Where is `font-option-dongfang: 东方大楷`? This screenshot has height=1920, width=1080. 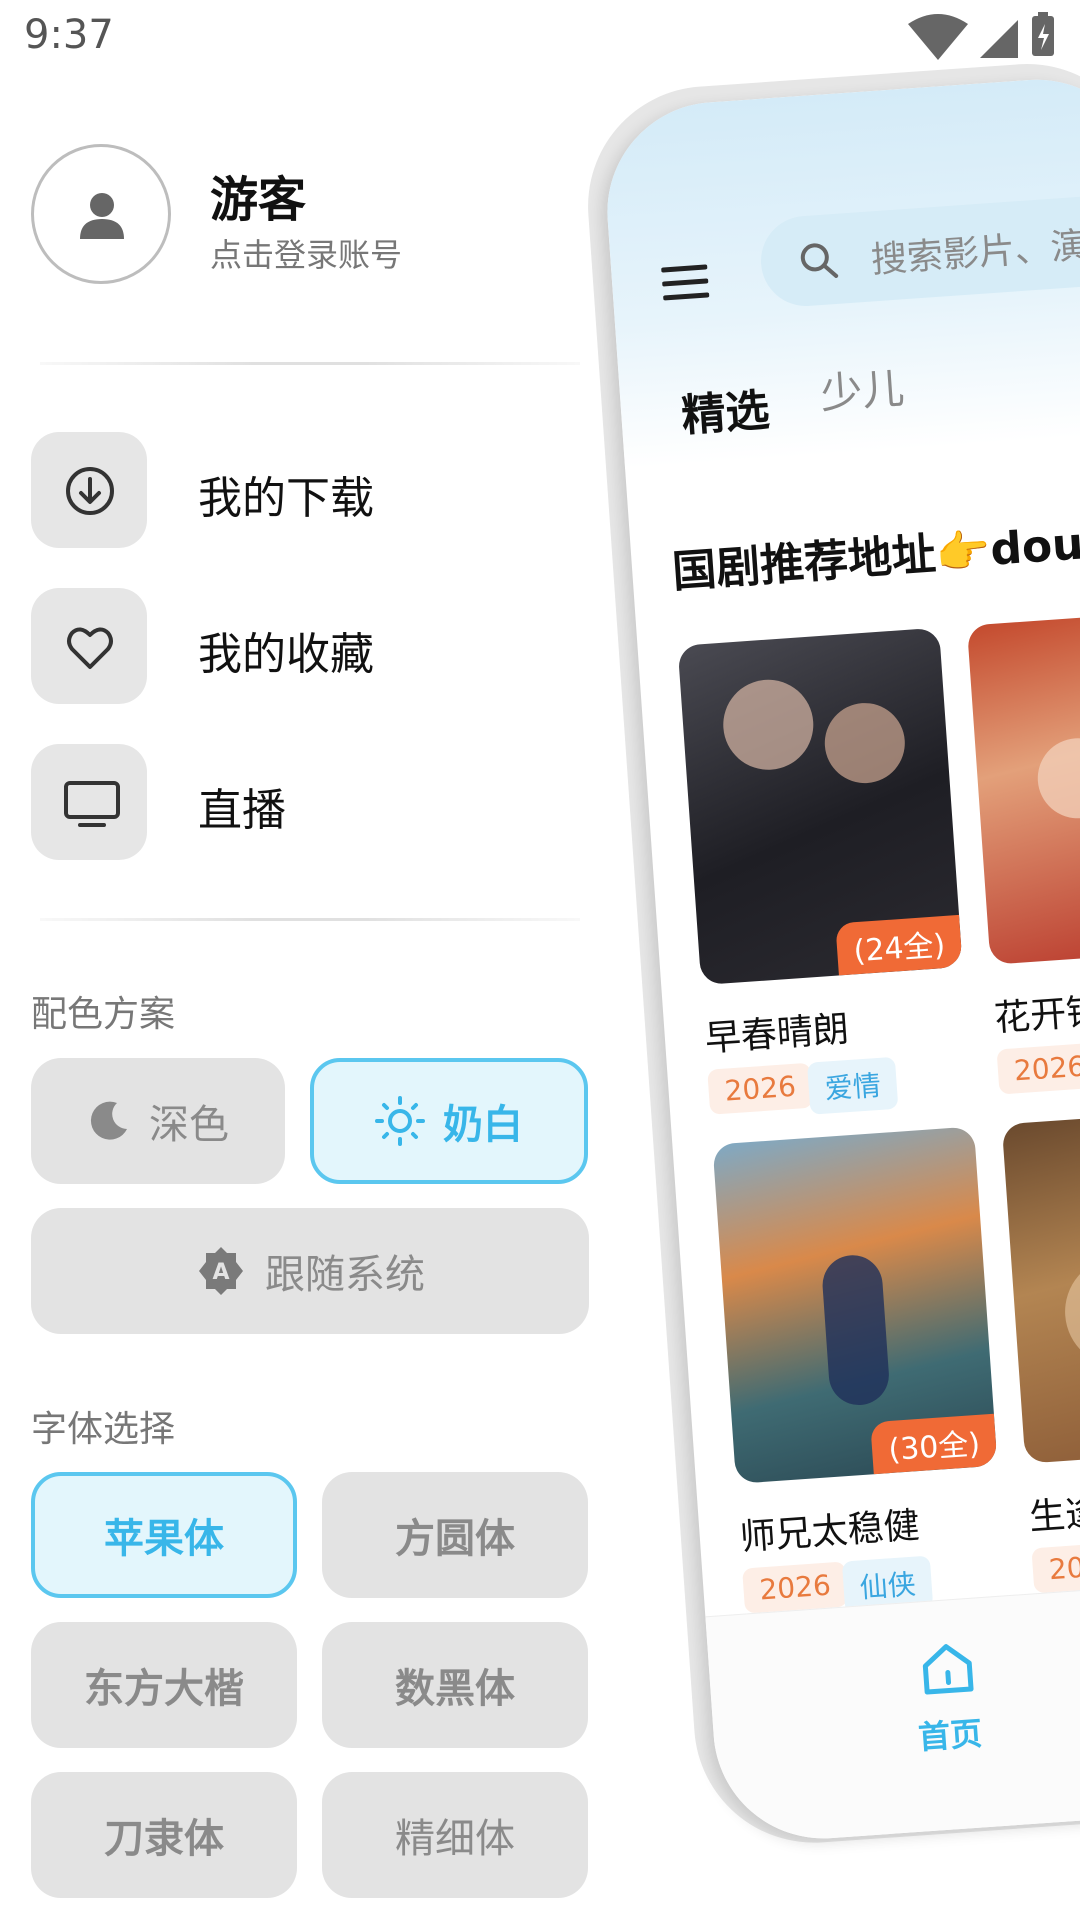 font-option-dongfang: 东方大楷 is located at coordinates (164, 1685).